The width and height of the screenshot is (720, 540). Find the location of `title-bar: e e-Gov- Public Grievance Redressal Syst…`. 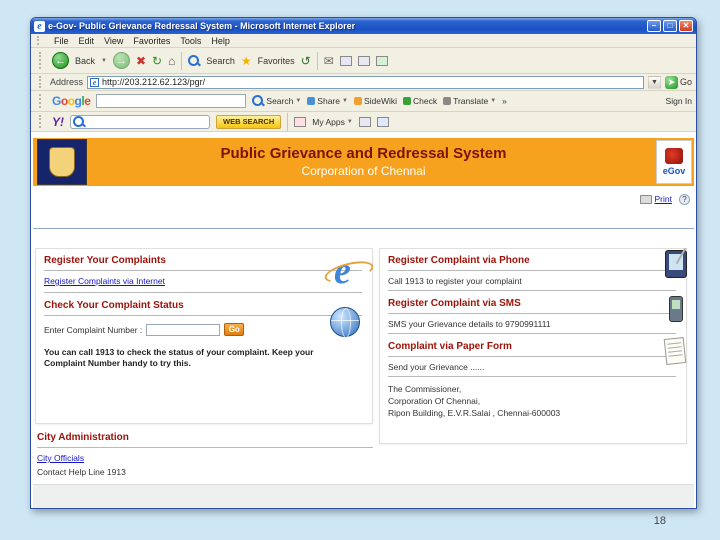

title-bar: e e-Gov- Public Grievance Redressal Syst… is located at coordinates (363, 26).